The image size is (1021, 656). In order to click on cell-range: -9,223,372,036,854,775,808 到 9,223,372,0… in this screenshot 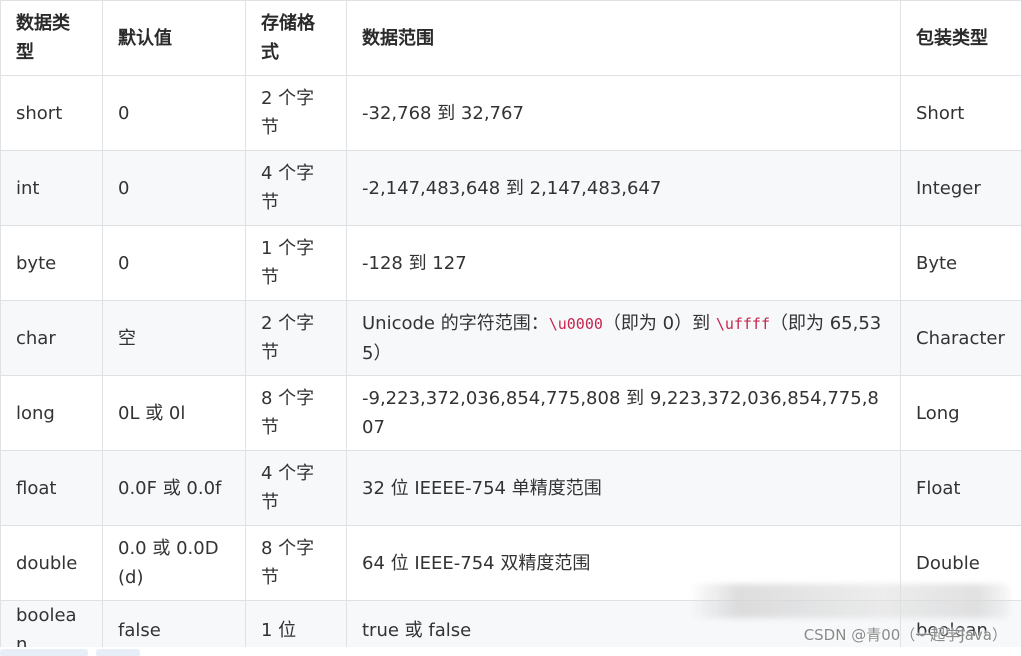, I will do `click(623, 413)`.